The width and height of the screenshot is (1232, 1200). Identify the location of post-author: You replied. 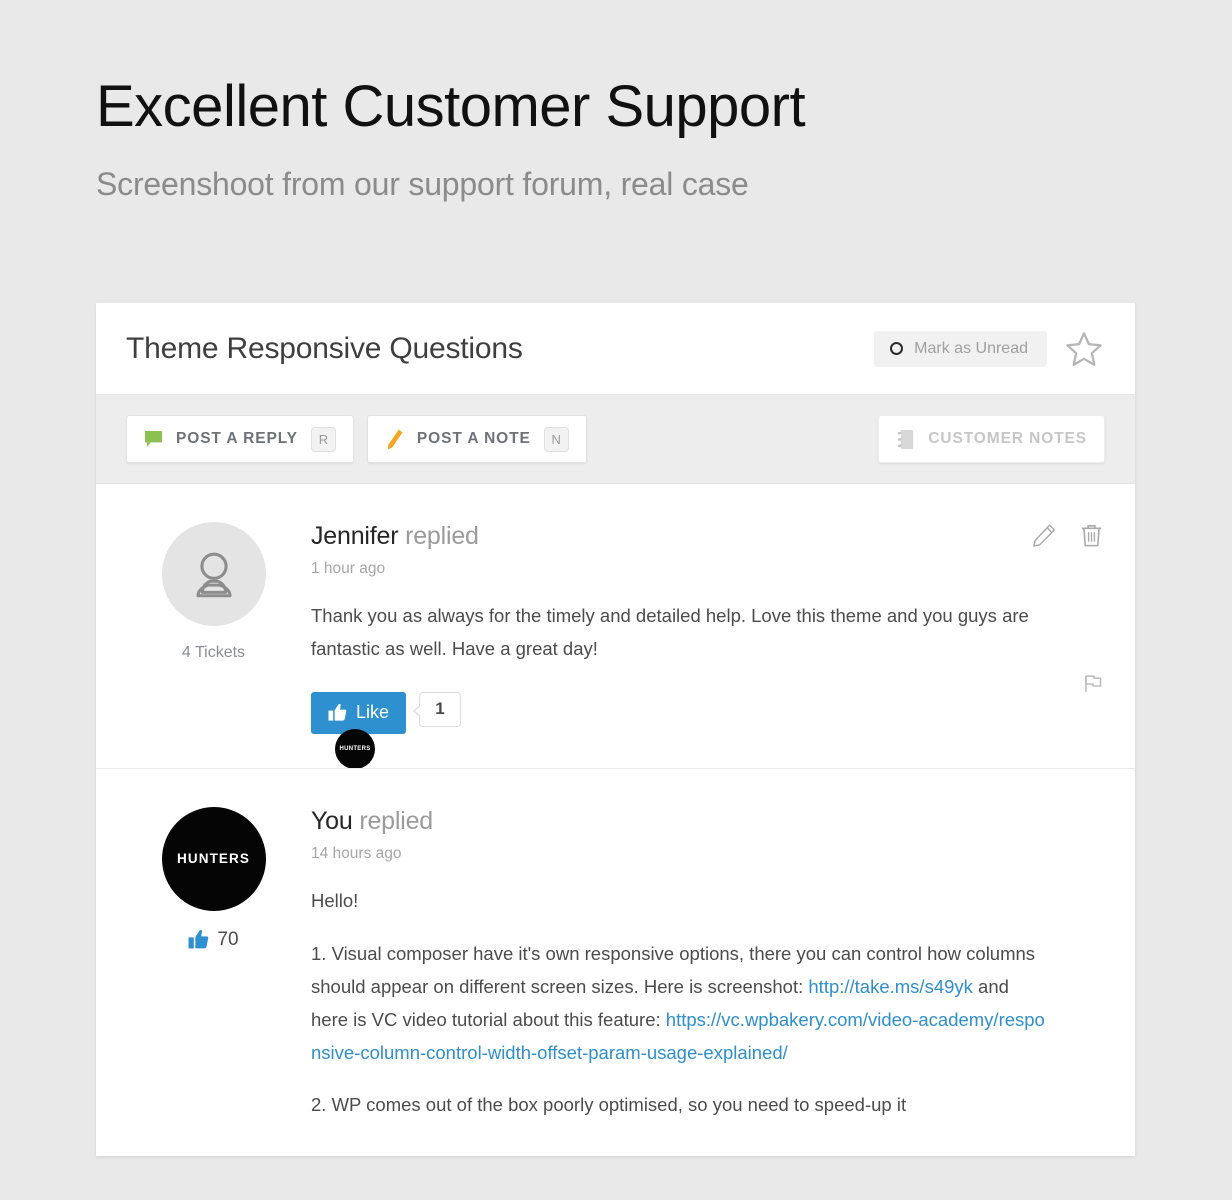
(678, 821).